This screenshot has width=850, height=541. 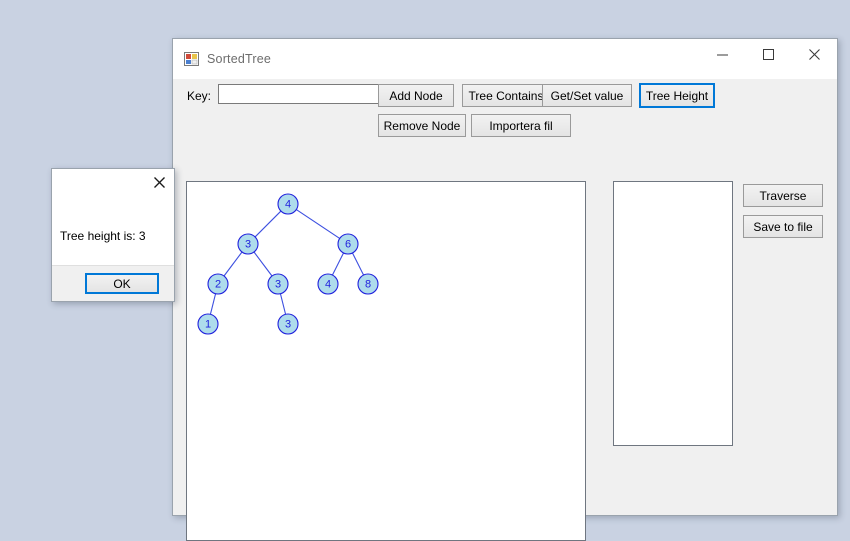 I want to click on tree-height-button: Tree Height, so click(x=677, y=95).